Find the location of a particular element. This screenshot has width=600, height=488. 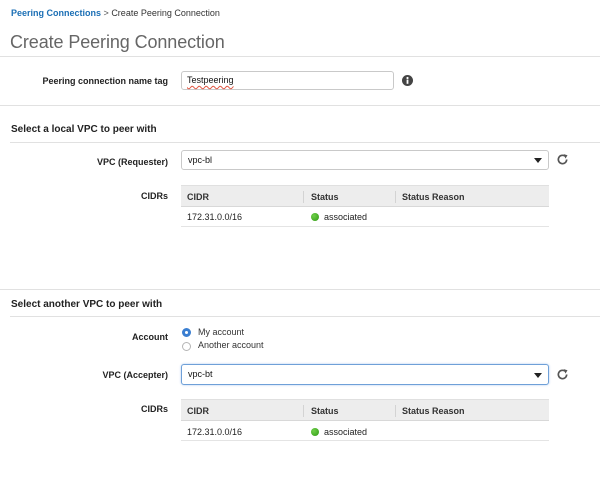

local-vpc-section-title: Select a local VPC to peer with is located at coordinates (84, 129).